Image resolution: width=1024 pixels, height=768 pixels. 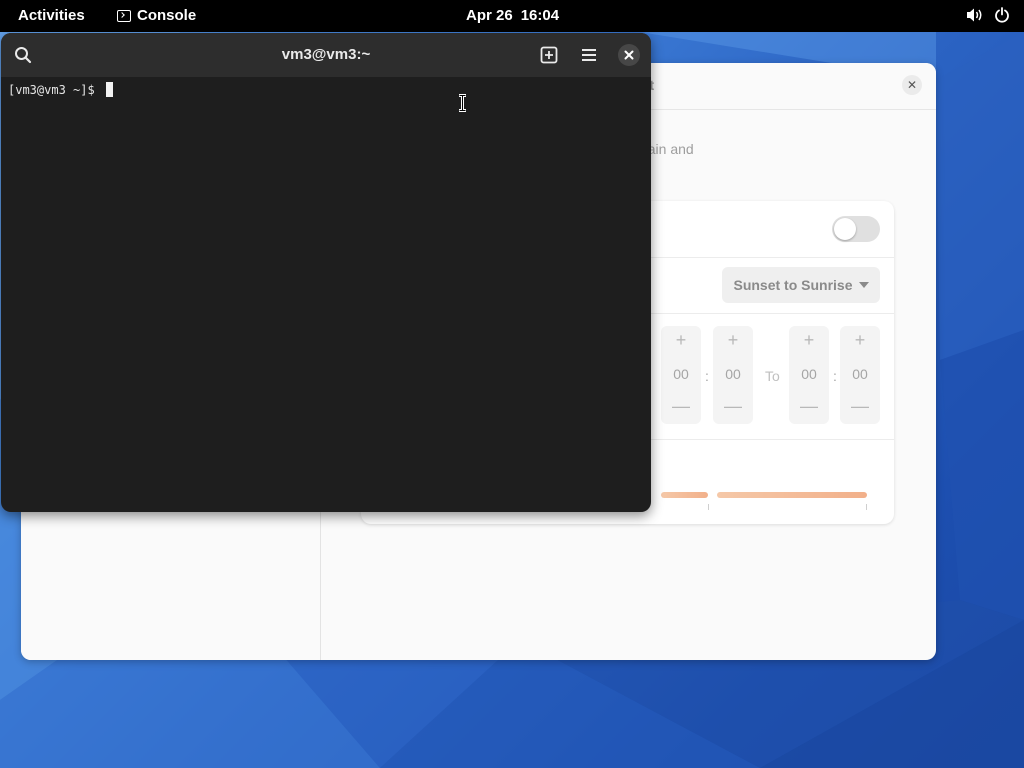 I want to click on schedule-dropdown: Sunset to Sunrise, so click(x=801, y=285).